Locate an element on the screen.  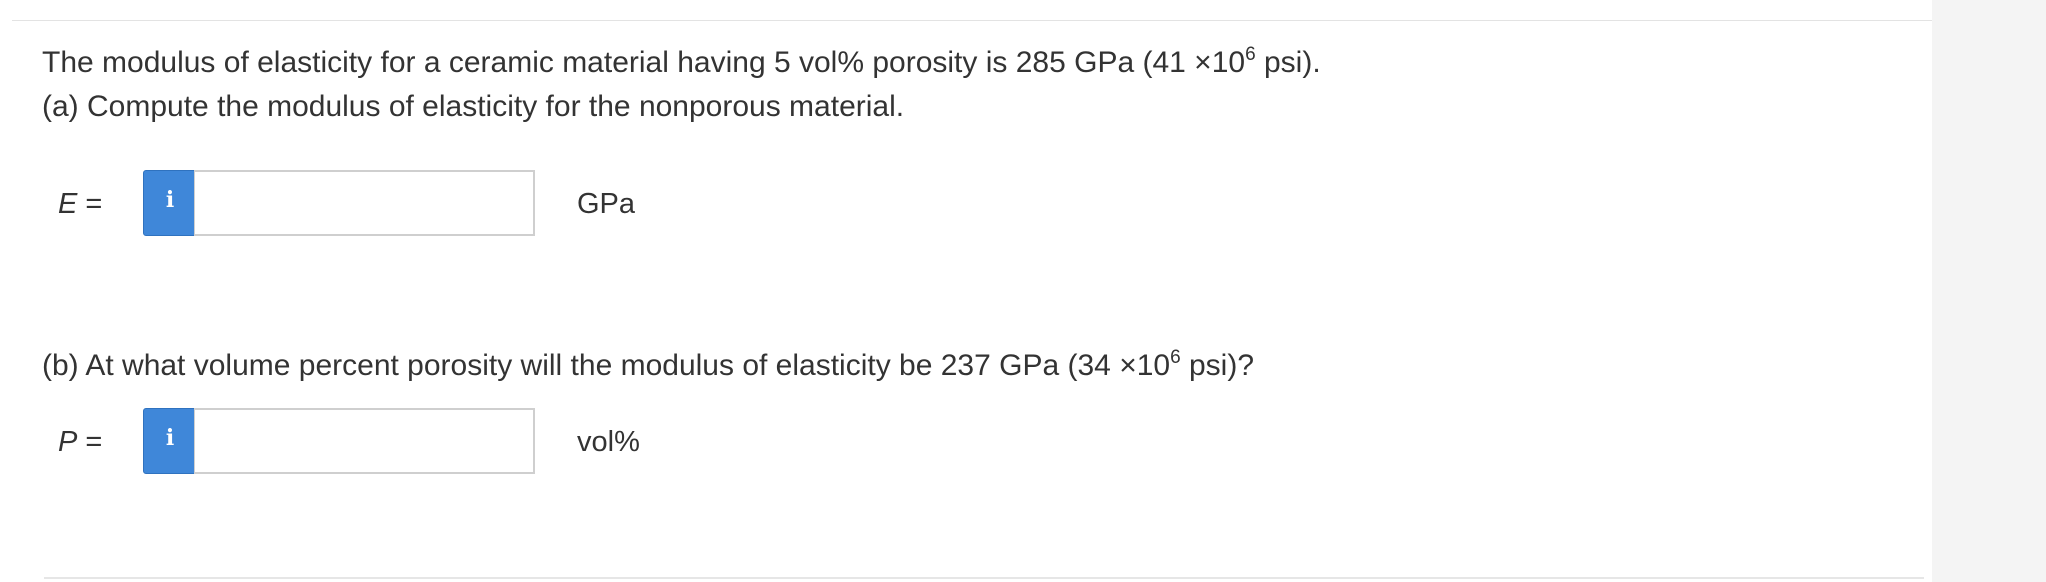
info-button-a: i is located at coordinates (169, 203).